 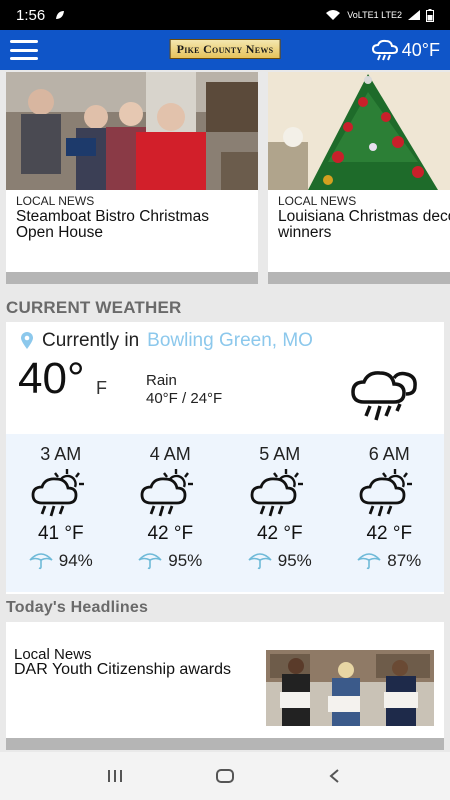 I want to click on hi-lo-text: 40°F / 24°F, so click(x=184, y=398).